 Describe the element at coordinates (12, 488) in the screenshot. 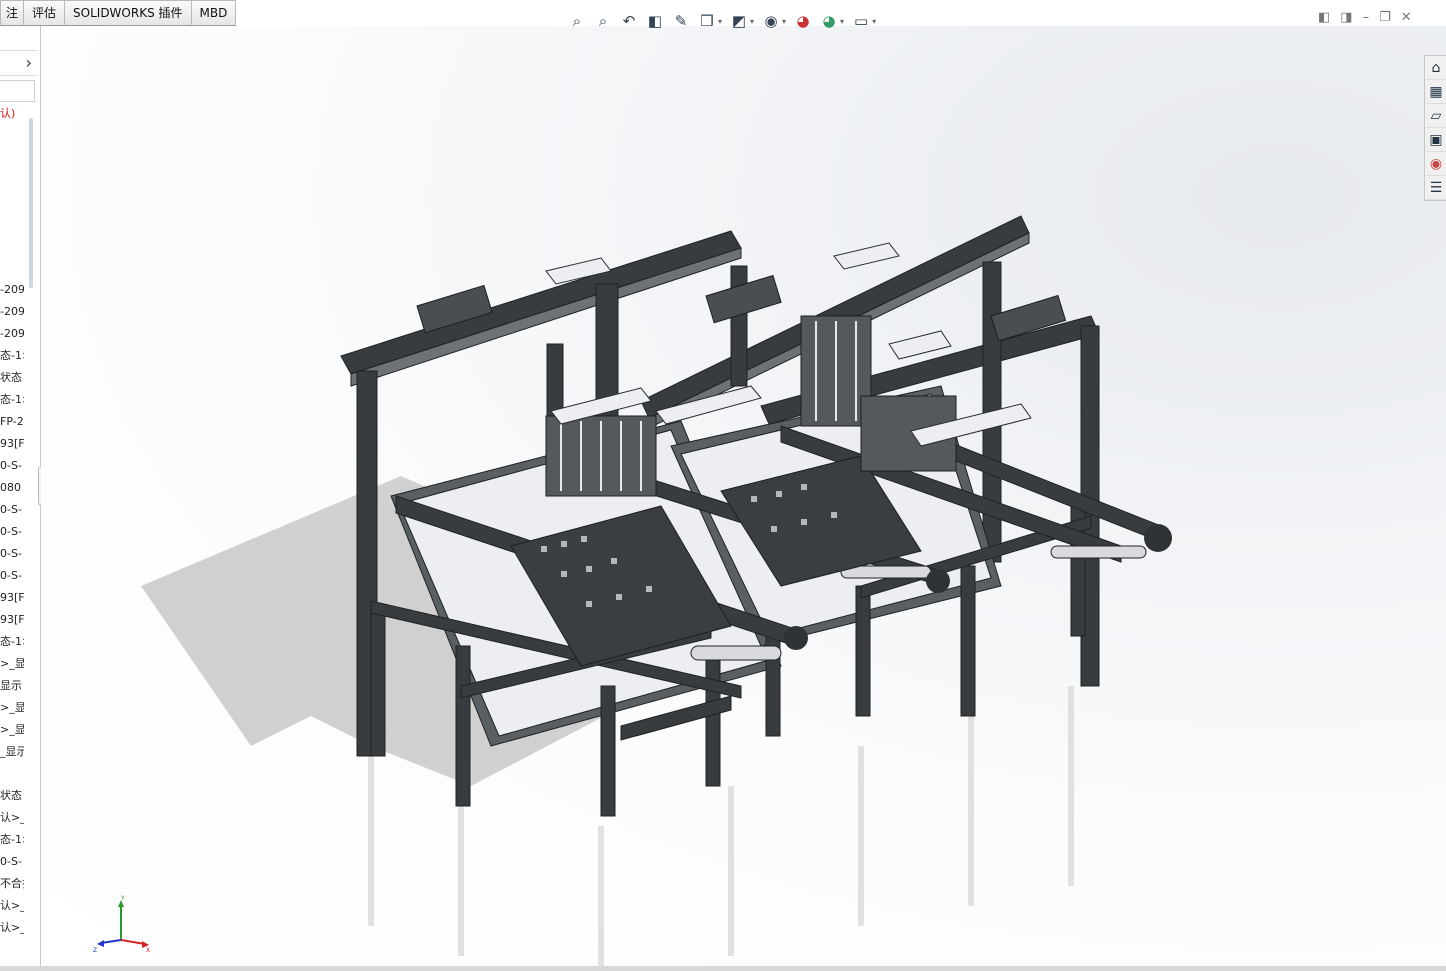

I see `tree-item: 080` at that location.